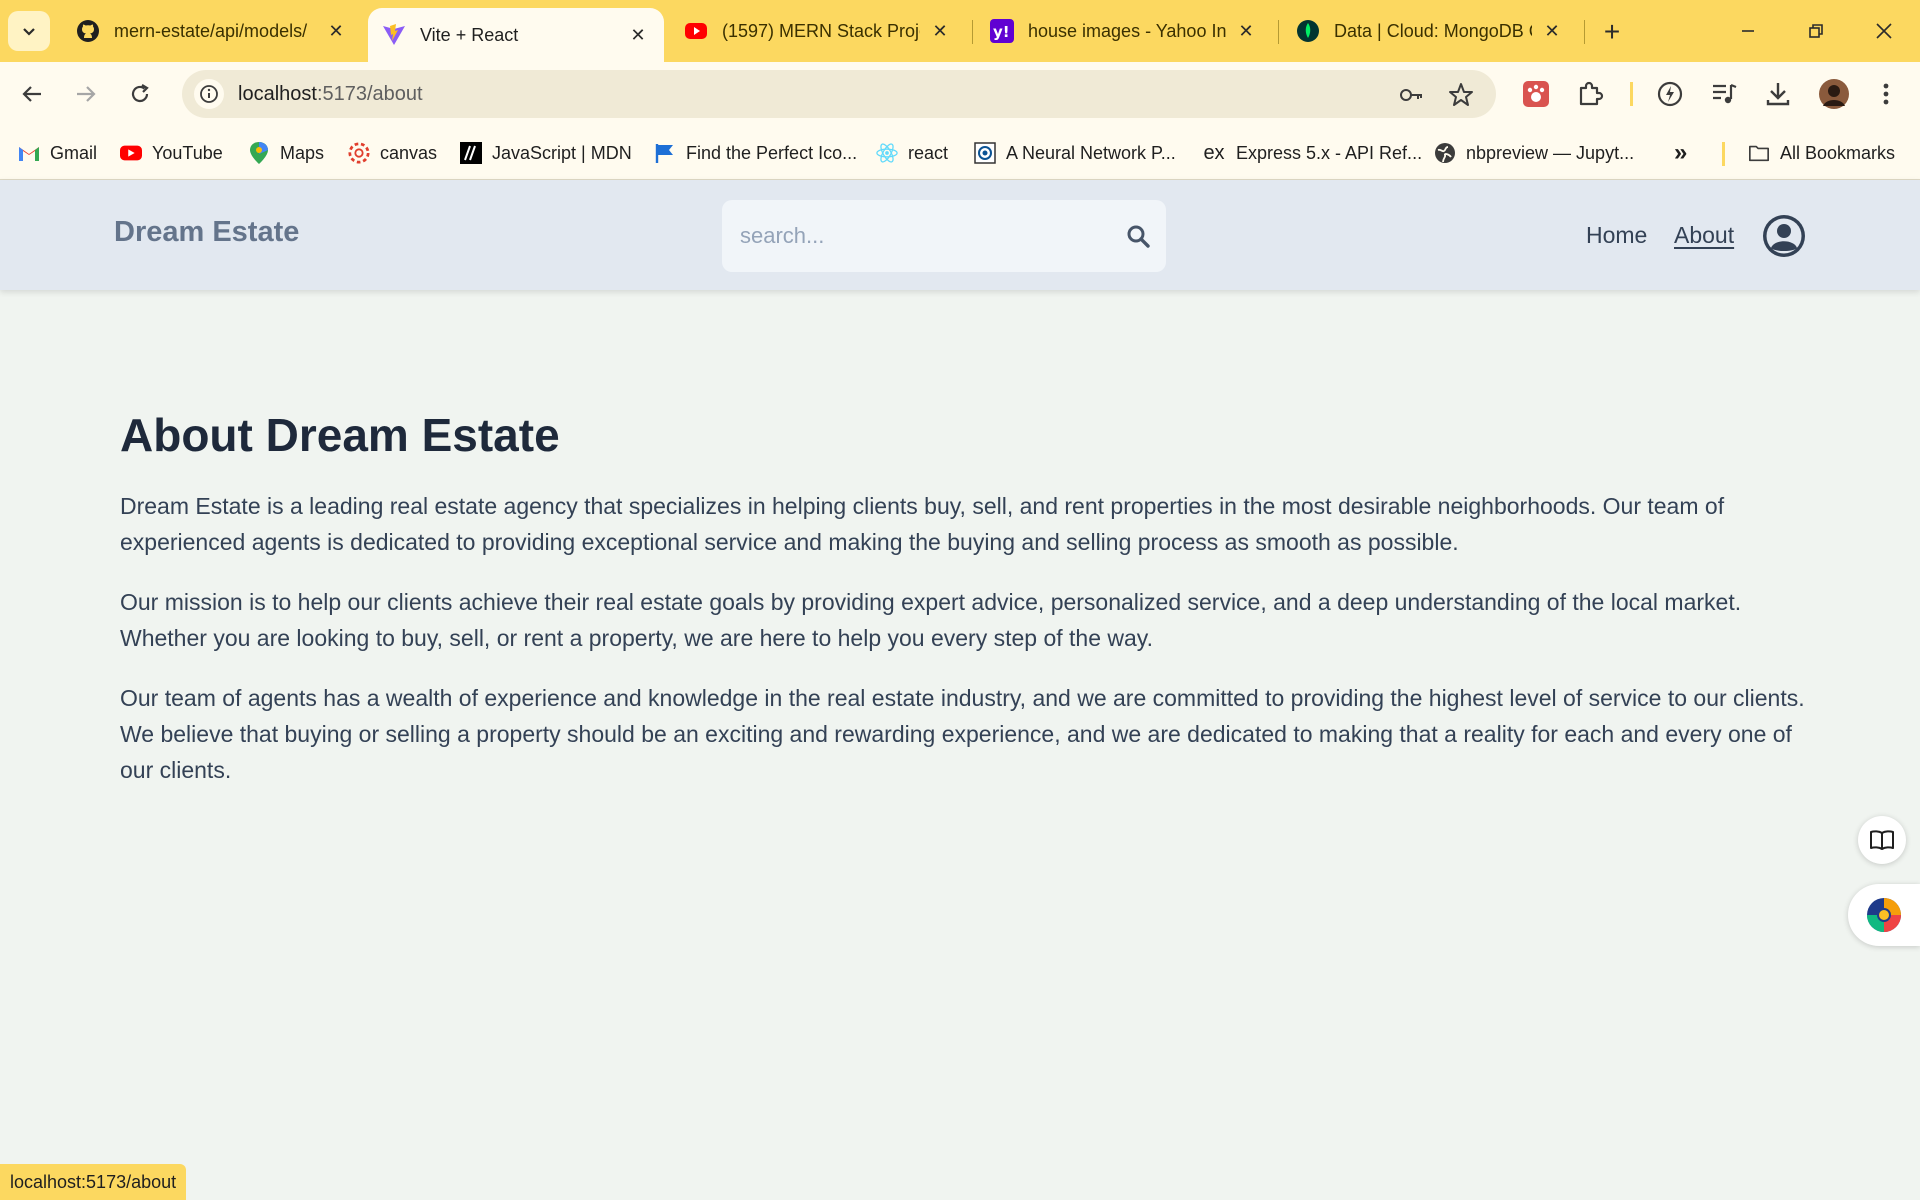 The height and width of the screenshot is (1200, 1920). Describe the element at coordinates (359, 153) in the screenshot. I see `canvas-icon` at that location.